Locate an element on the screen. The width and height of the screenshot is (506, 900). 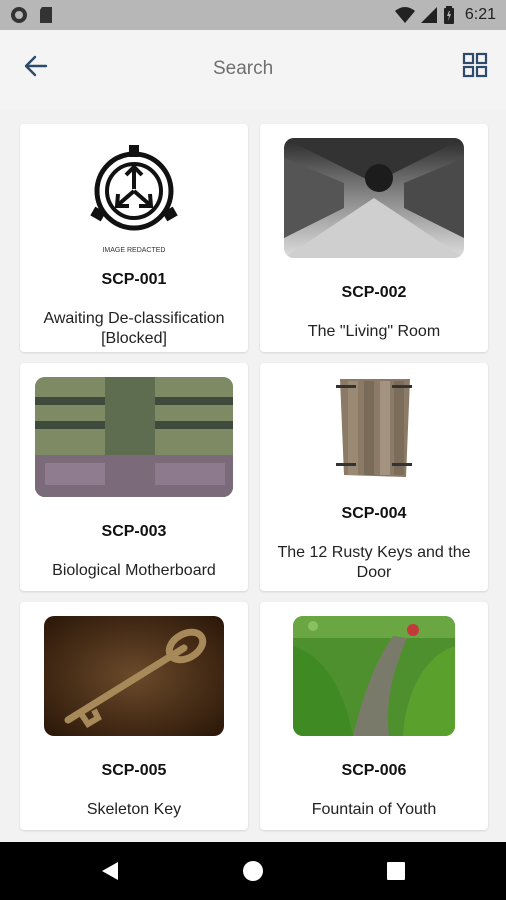
card-title: Skeleton Key is located at coordinates (134, 809).